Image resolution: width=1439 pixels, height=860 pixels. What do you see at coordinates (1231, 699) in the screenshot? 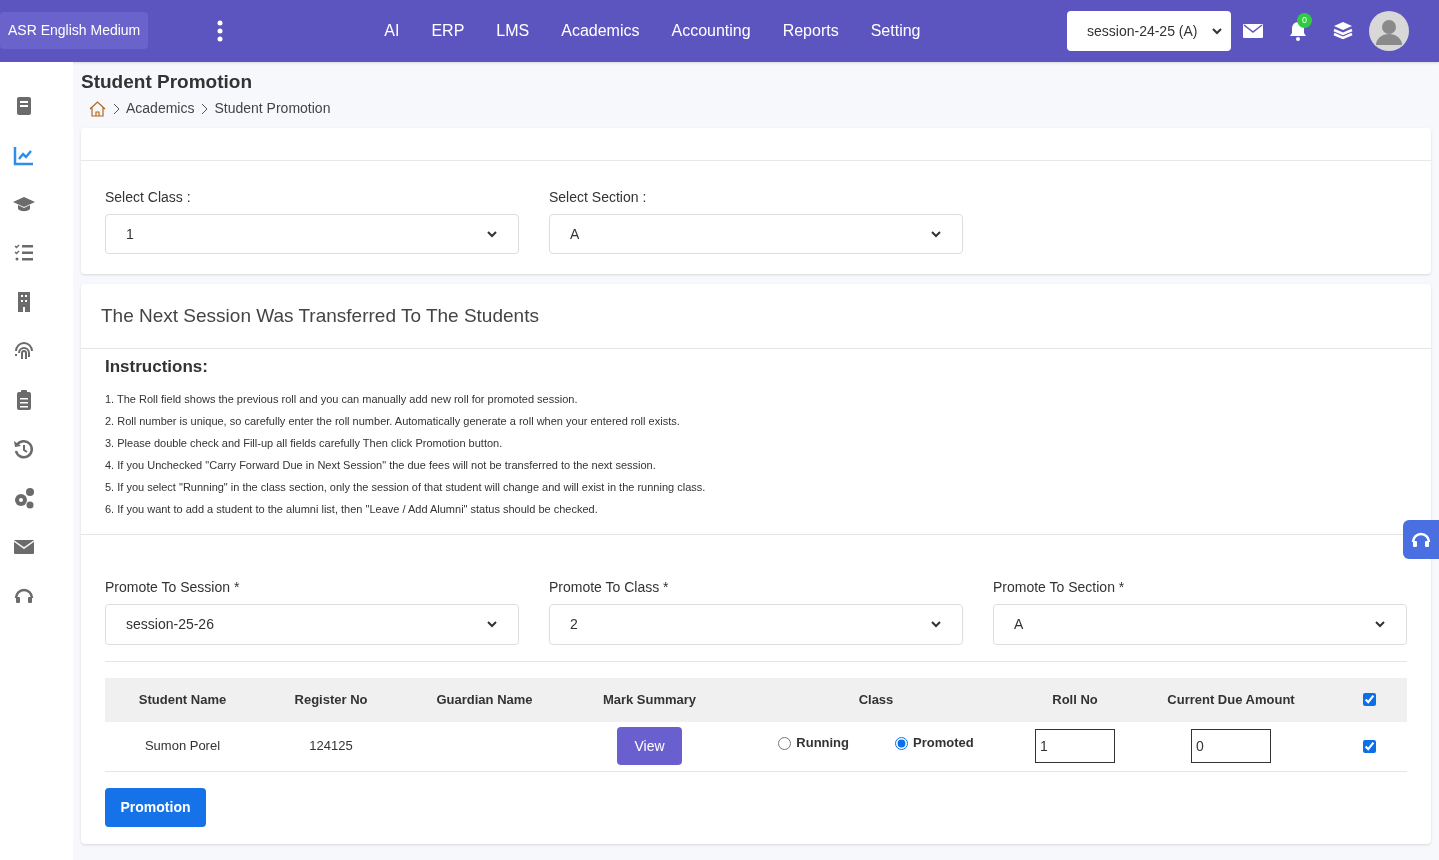
I see `column-header: Current Due Amount` at bounding box center [1231, 699].